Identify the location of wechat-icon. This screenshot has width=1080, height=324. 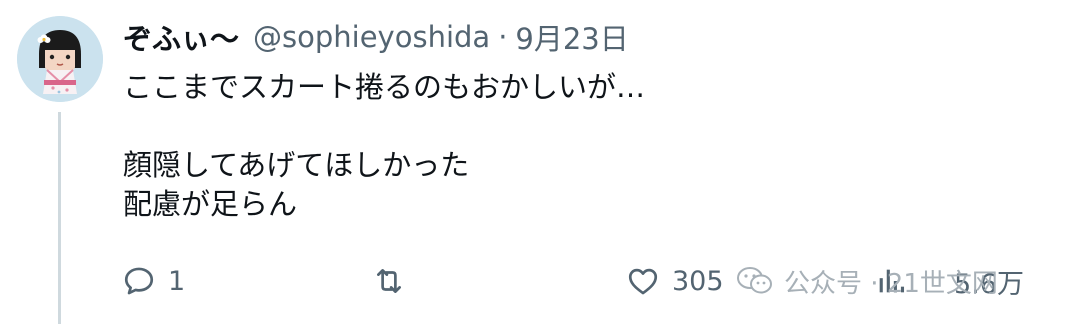
(754, 280).